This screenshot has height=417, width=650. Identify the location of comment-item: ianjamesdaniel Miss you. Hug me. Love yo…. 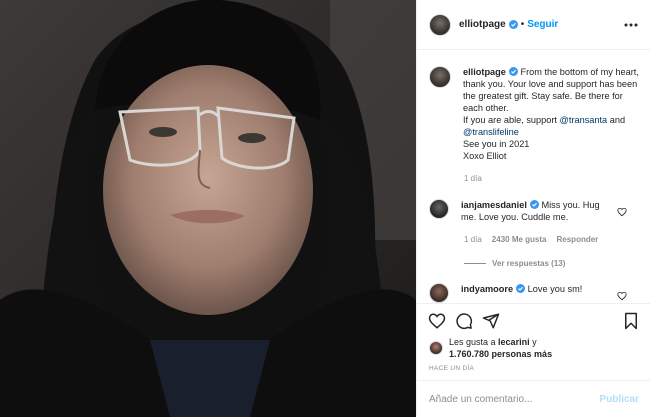
(536, 211).